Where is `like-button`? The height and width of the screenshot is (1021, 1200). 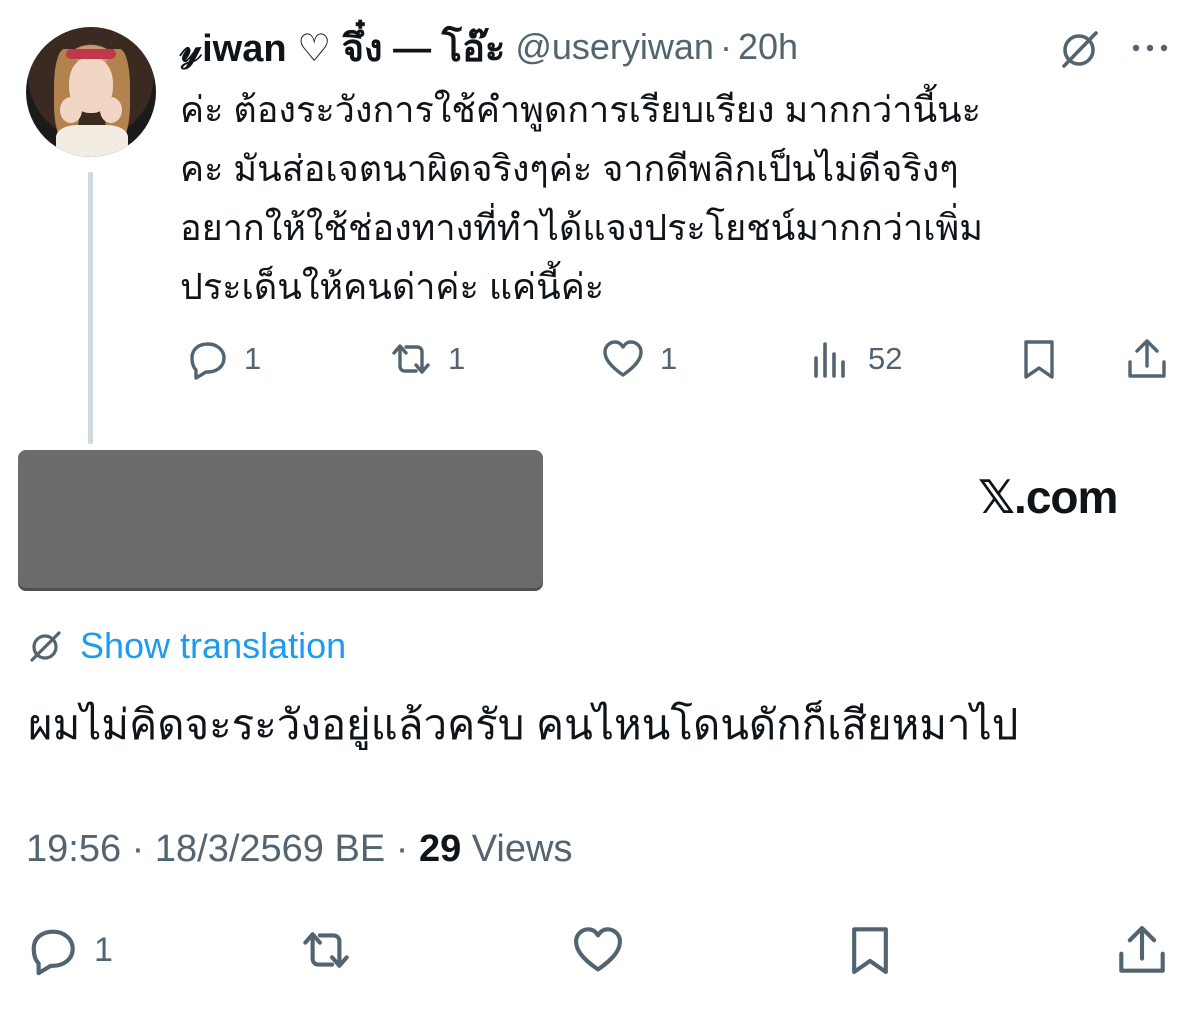 like-button is located at coordinates (598, 950).